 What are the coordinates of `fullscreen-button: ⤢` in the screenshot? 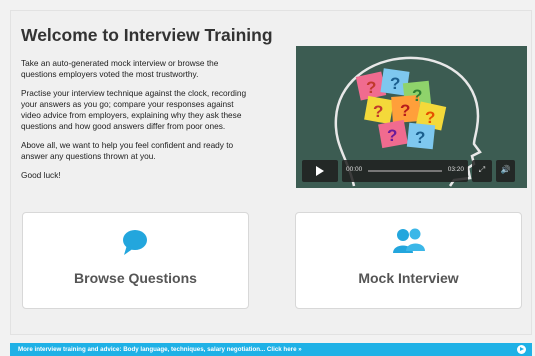 It's located at (482, 171).